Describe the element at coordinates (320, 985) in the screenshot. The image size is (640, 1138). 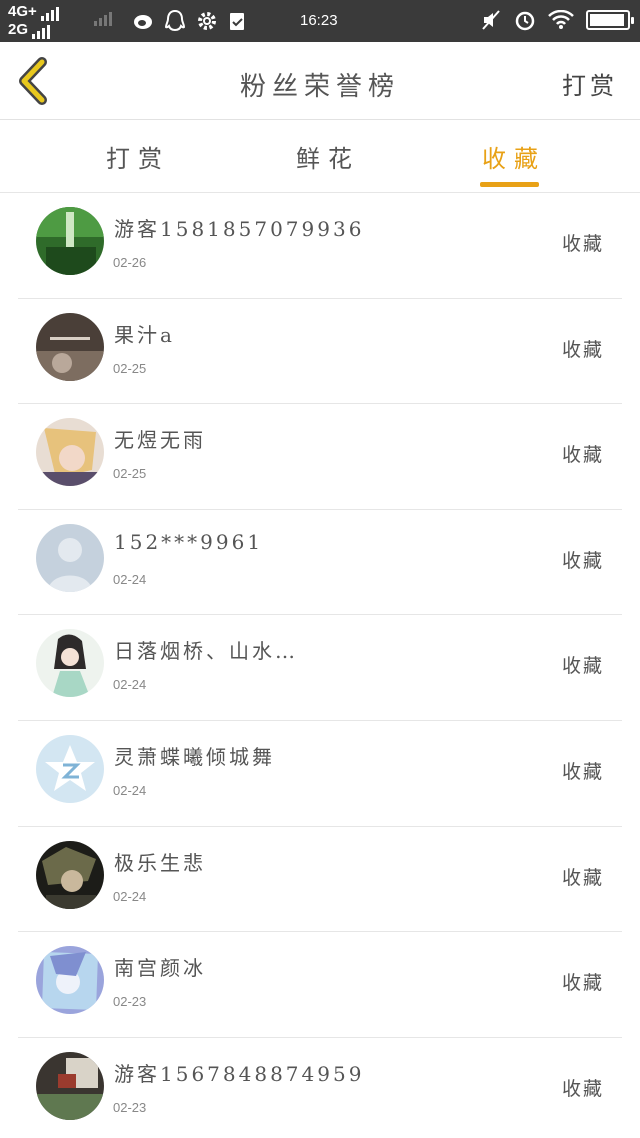
I see `list-item: 南宫颜冰 02-23 收藏` at that location.